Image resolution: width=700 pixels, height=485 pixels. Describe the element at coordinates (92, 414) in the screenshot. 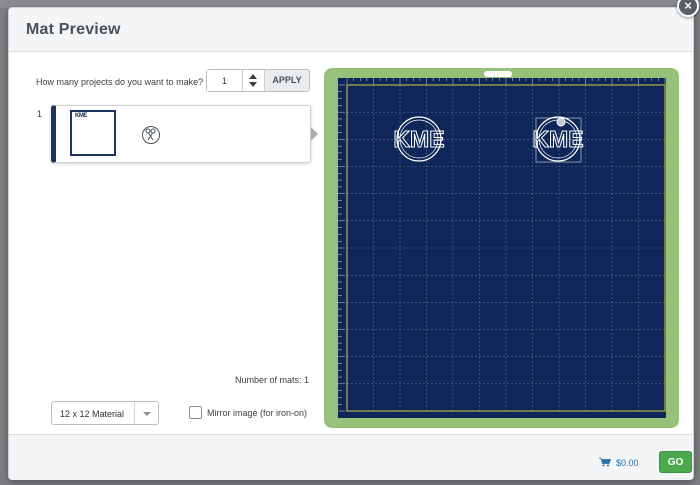

I see `material-select-value: 12 x 12 Material` at that location.